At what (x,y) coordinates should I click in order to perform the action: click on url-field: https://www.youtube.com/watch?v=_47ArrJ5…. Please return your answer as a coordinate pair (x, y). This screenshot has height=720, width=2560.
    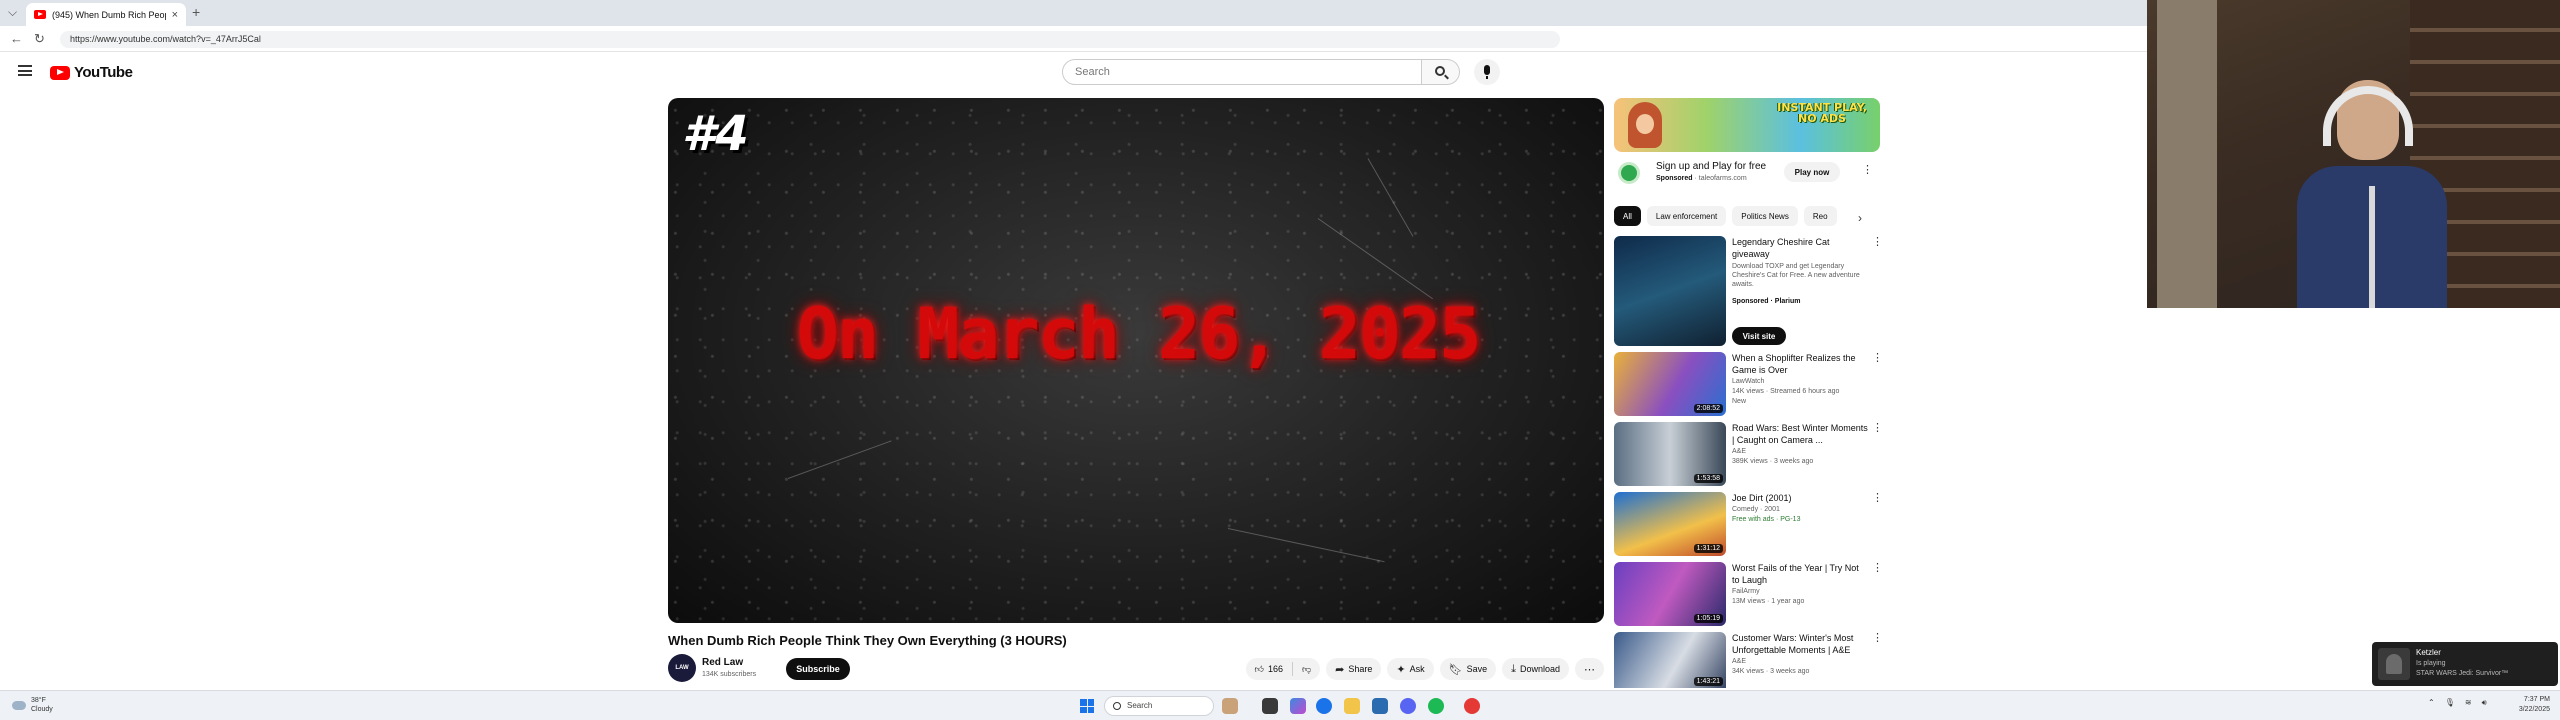
    Looking at the image, I should click on (810, 39).